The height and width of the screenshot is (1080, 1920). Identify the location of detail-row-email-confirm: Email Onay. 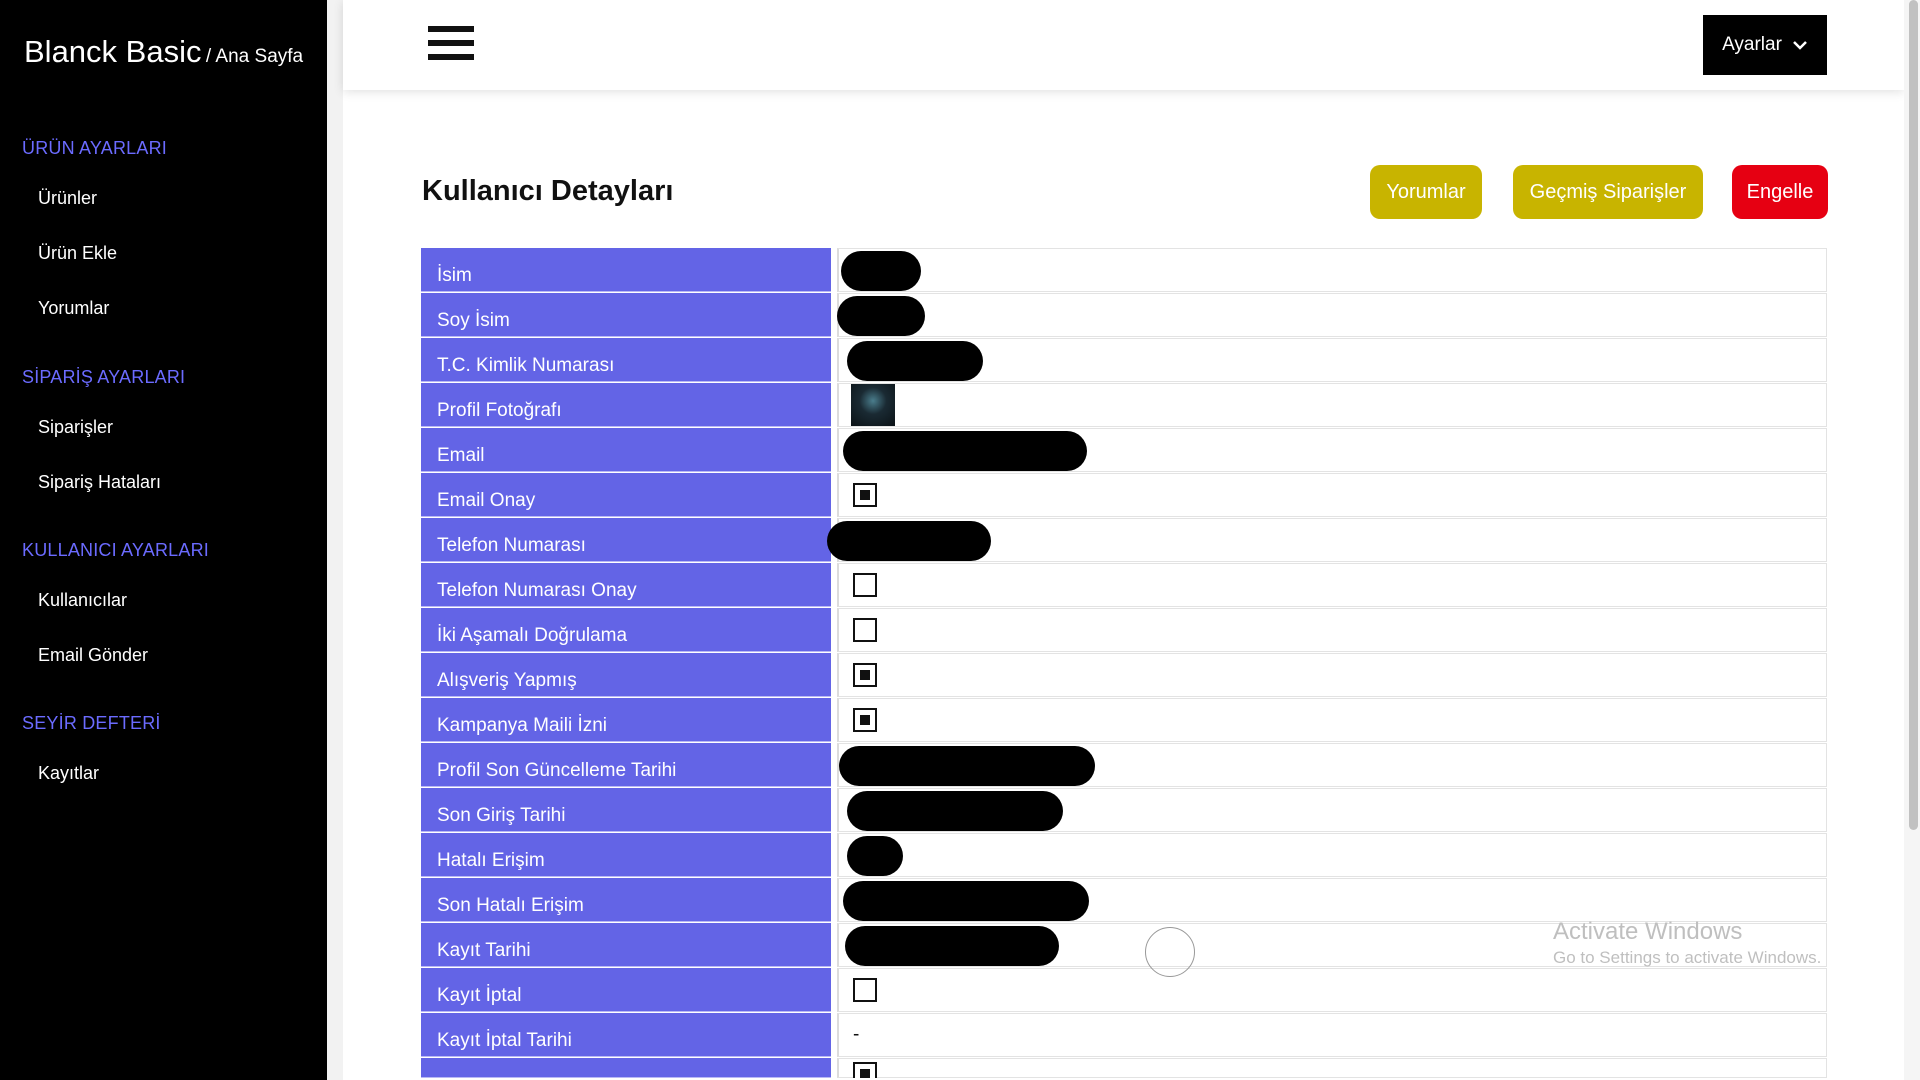
(1124, 495).